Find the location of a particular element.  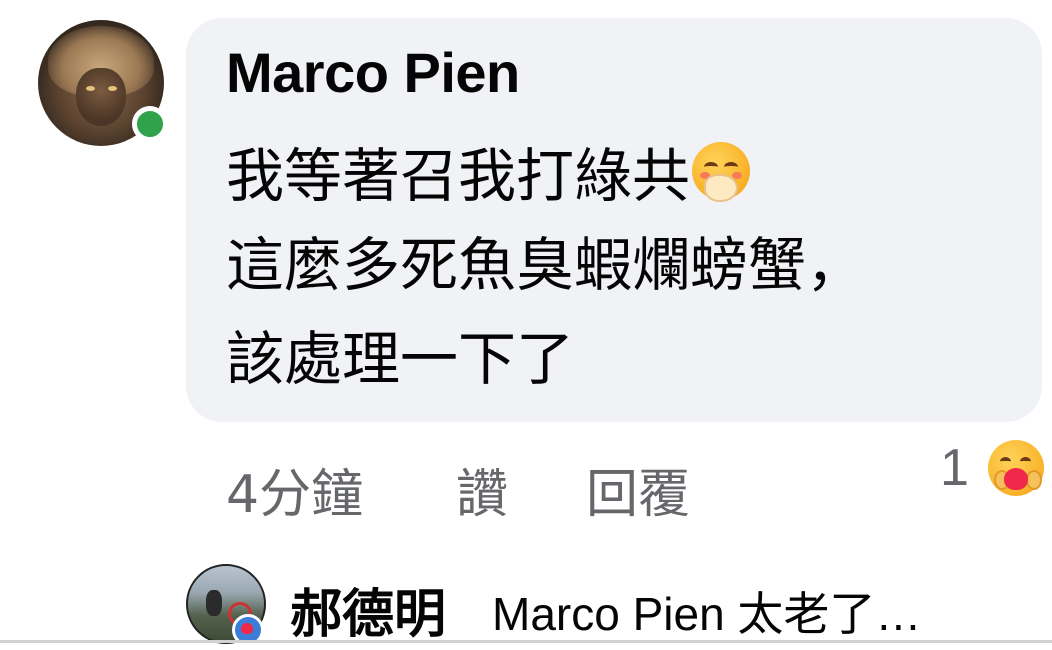

comment-text-line-1: 我等著召我打綠共 is located at coordinates (488, 173).